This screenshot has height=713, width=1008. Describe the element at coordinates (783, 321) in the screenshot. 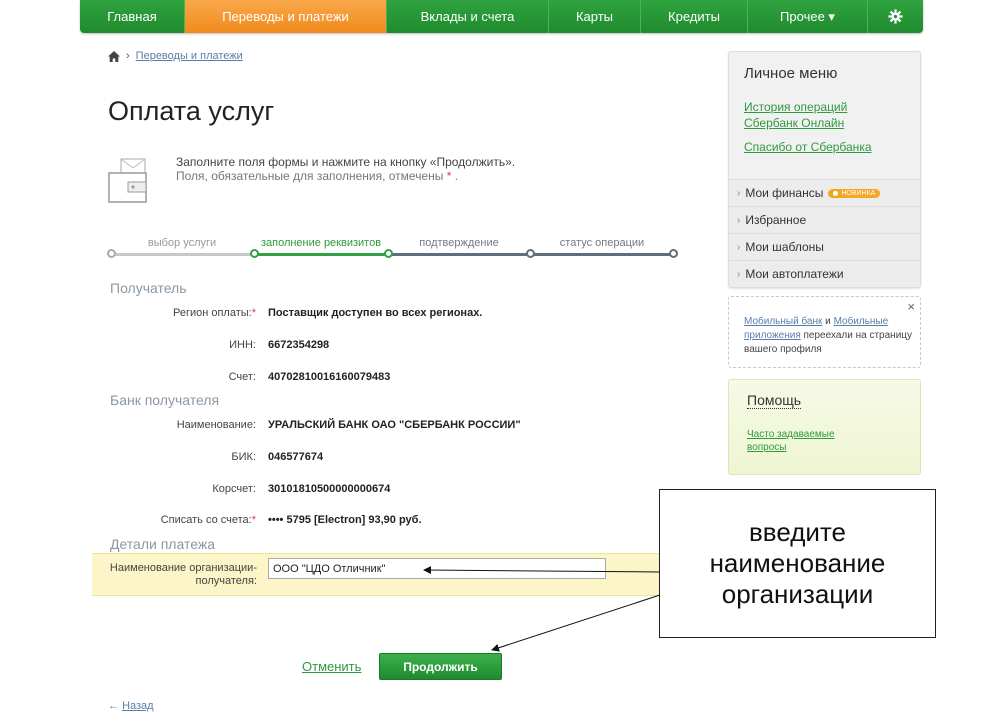

I see `mobile-bank-link: Мобильный банк` at that location.